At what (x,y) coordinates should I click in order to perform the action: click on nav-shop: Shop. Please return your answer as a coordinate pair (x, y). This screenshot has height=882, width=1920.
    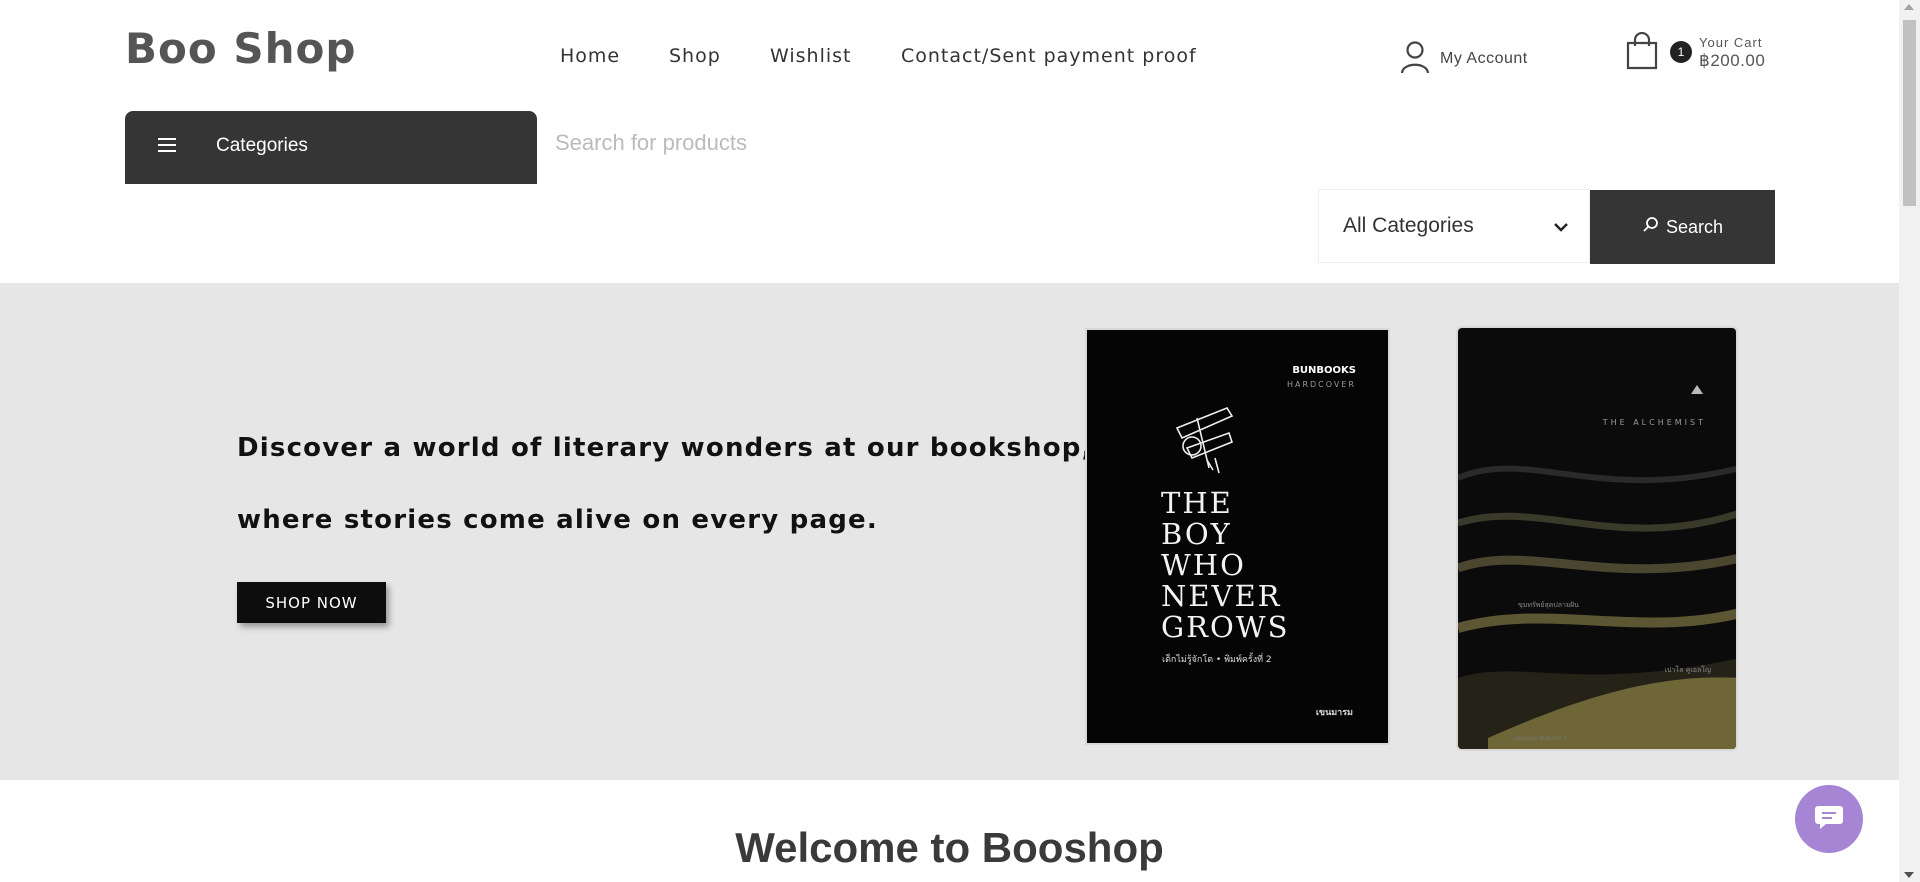
    Looking at the image, I should click on (695, 56).